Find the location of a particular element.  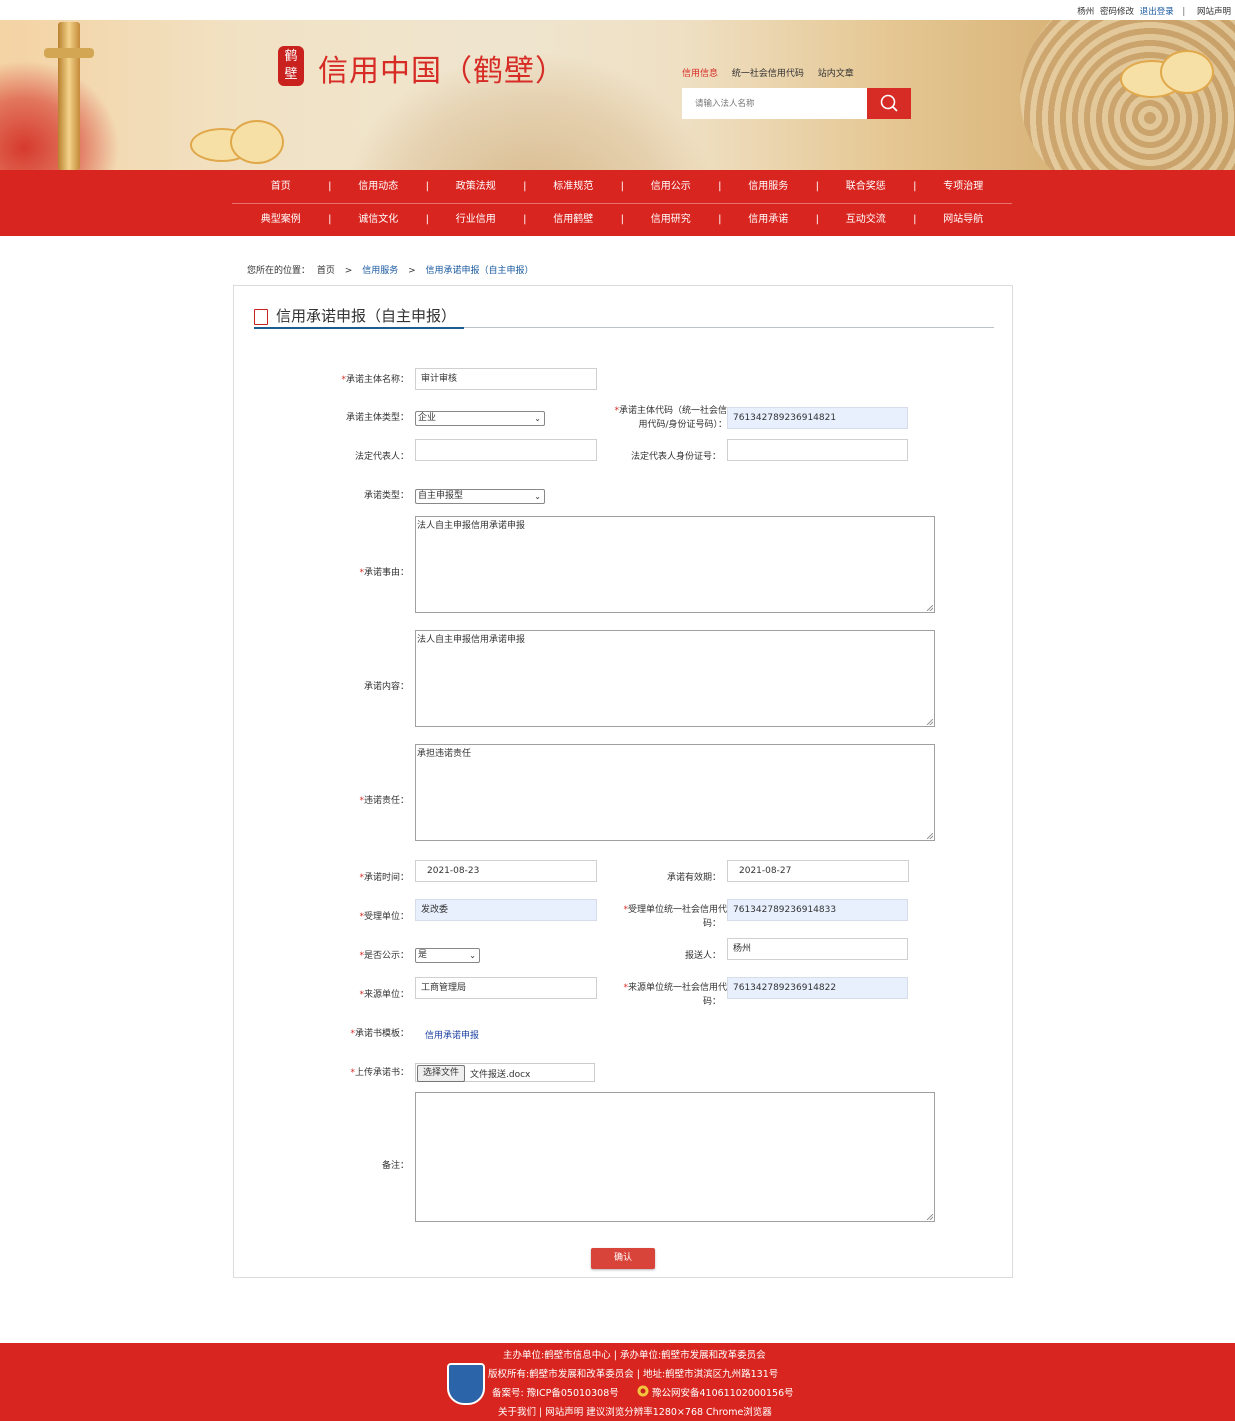

nav-item-credit-news: 信用动态 | is located at coordinates (379, 186).